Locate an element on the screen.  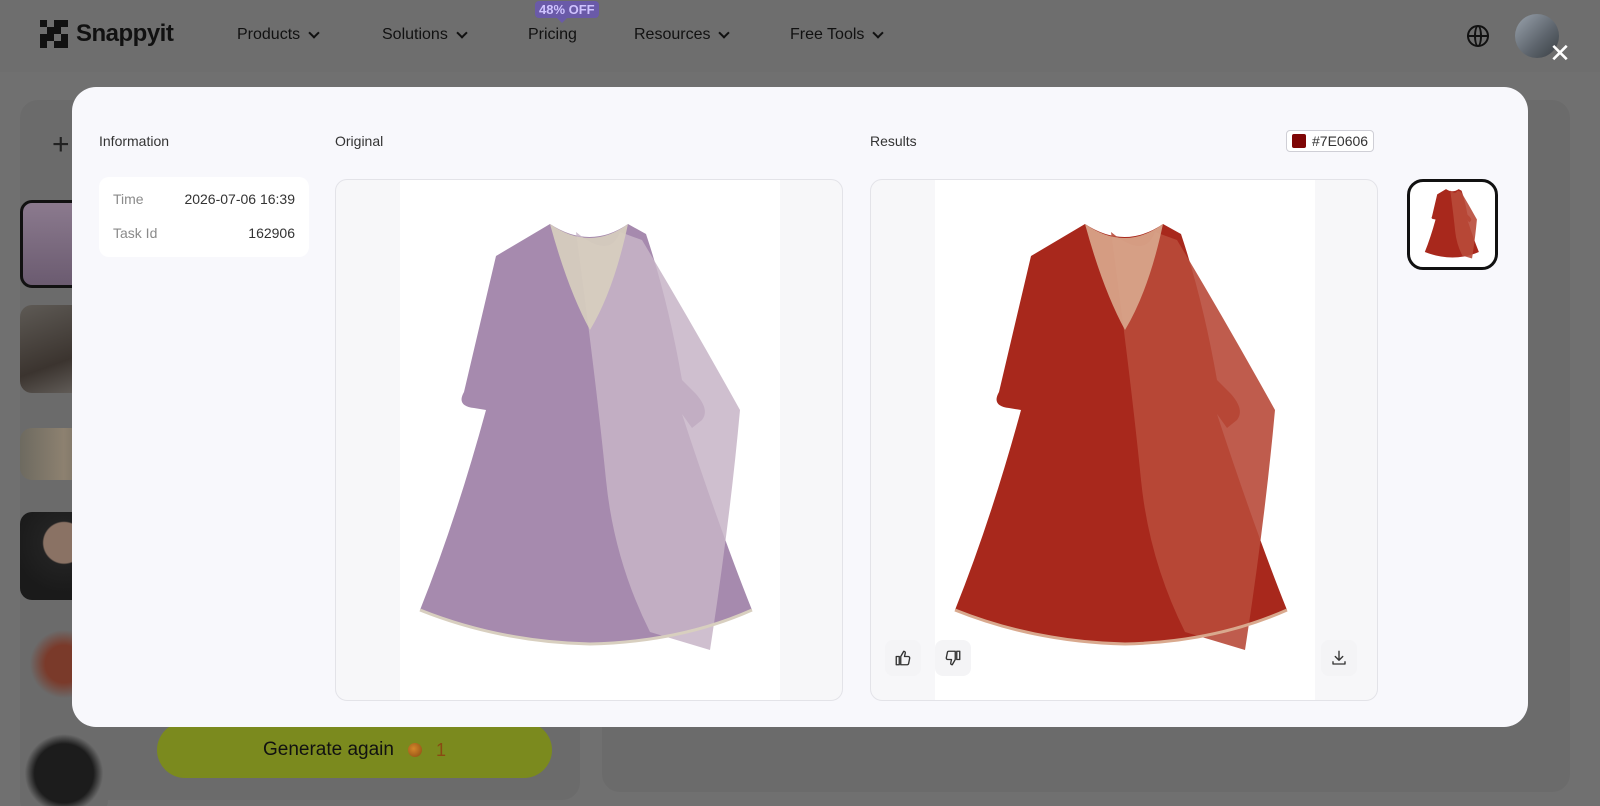
language-globe-icon is located at coordinates (1478, 36).